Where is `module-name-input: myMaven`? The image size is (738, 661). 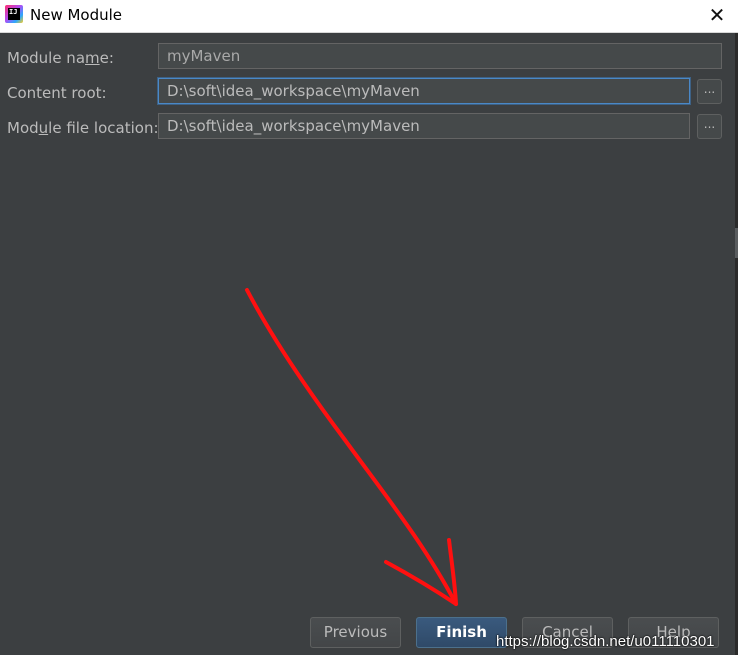
module-name-input: myMaven is located at coordinates (440, 56).